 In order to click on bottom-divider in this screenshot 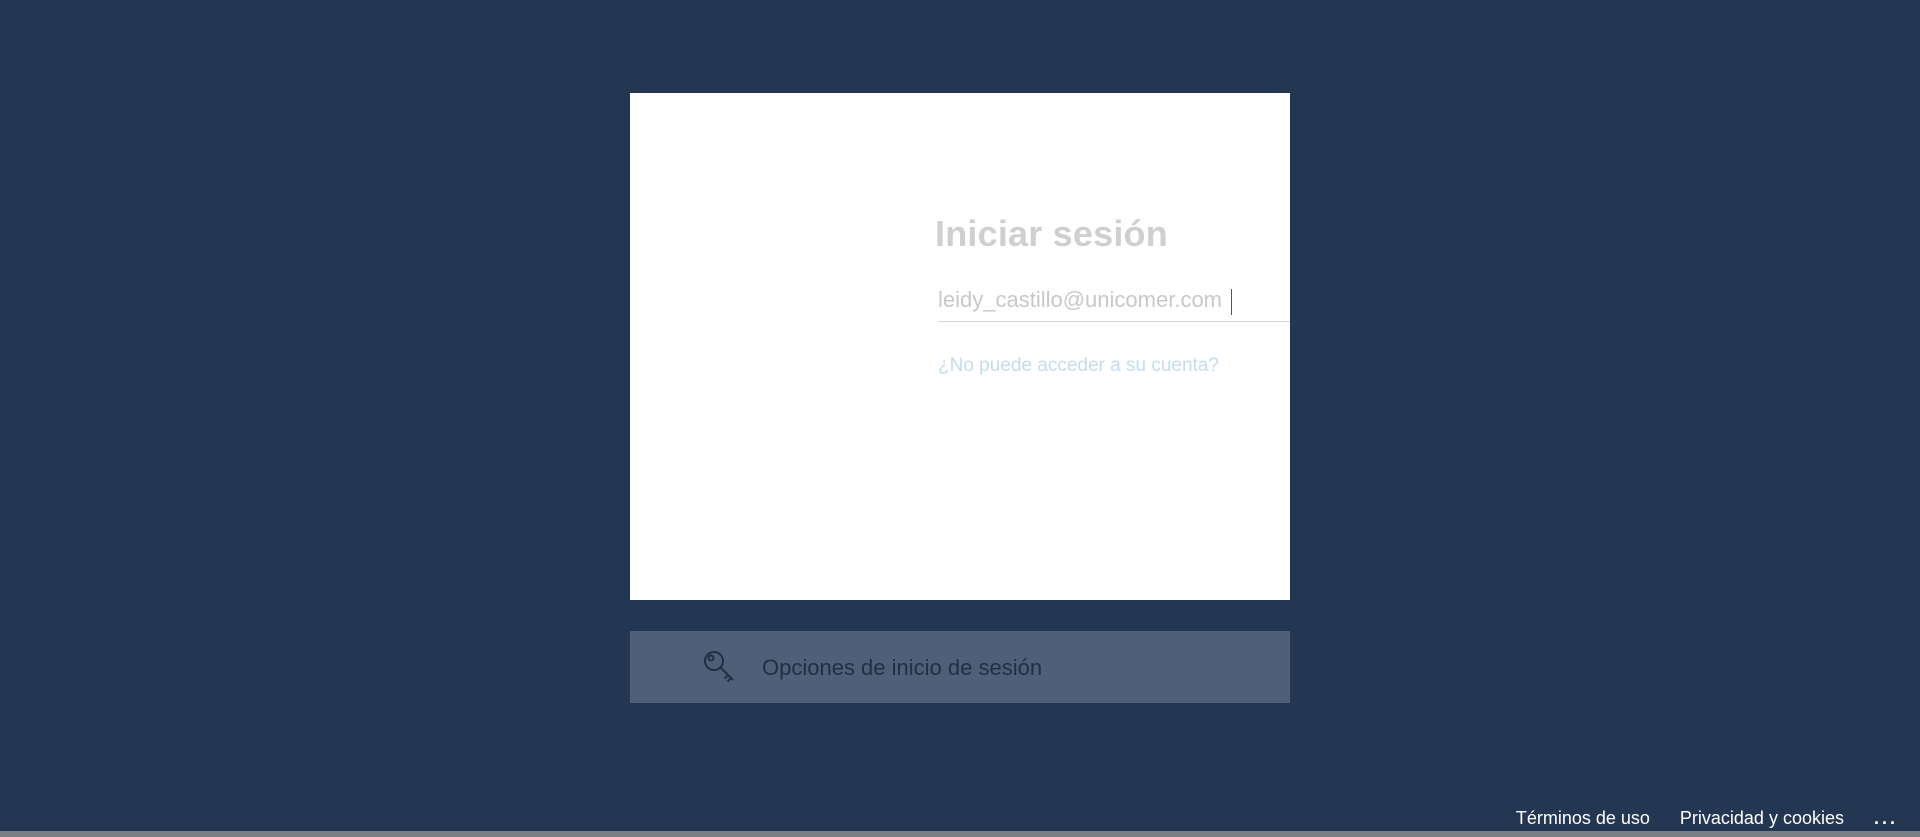, I will do `click(960, 834)`.